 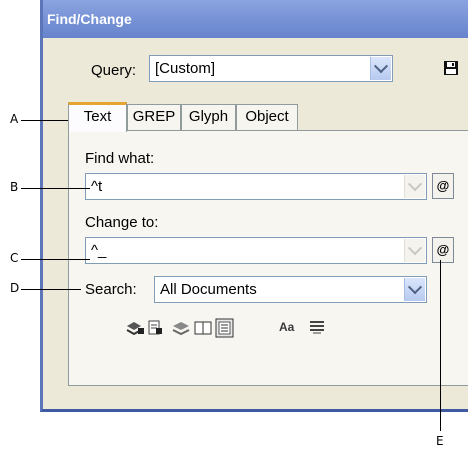 What do you see at coordinates (208, 117) in the screenshot?
I see `tab-glyph: Glyph` at bounding box center [208, 117].